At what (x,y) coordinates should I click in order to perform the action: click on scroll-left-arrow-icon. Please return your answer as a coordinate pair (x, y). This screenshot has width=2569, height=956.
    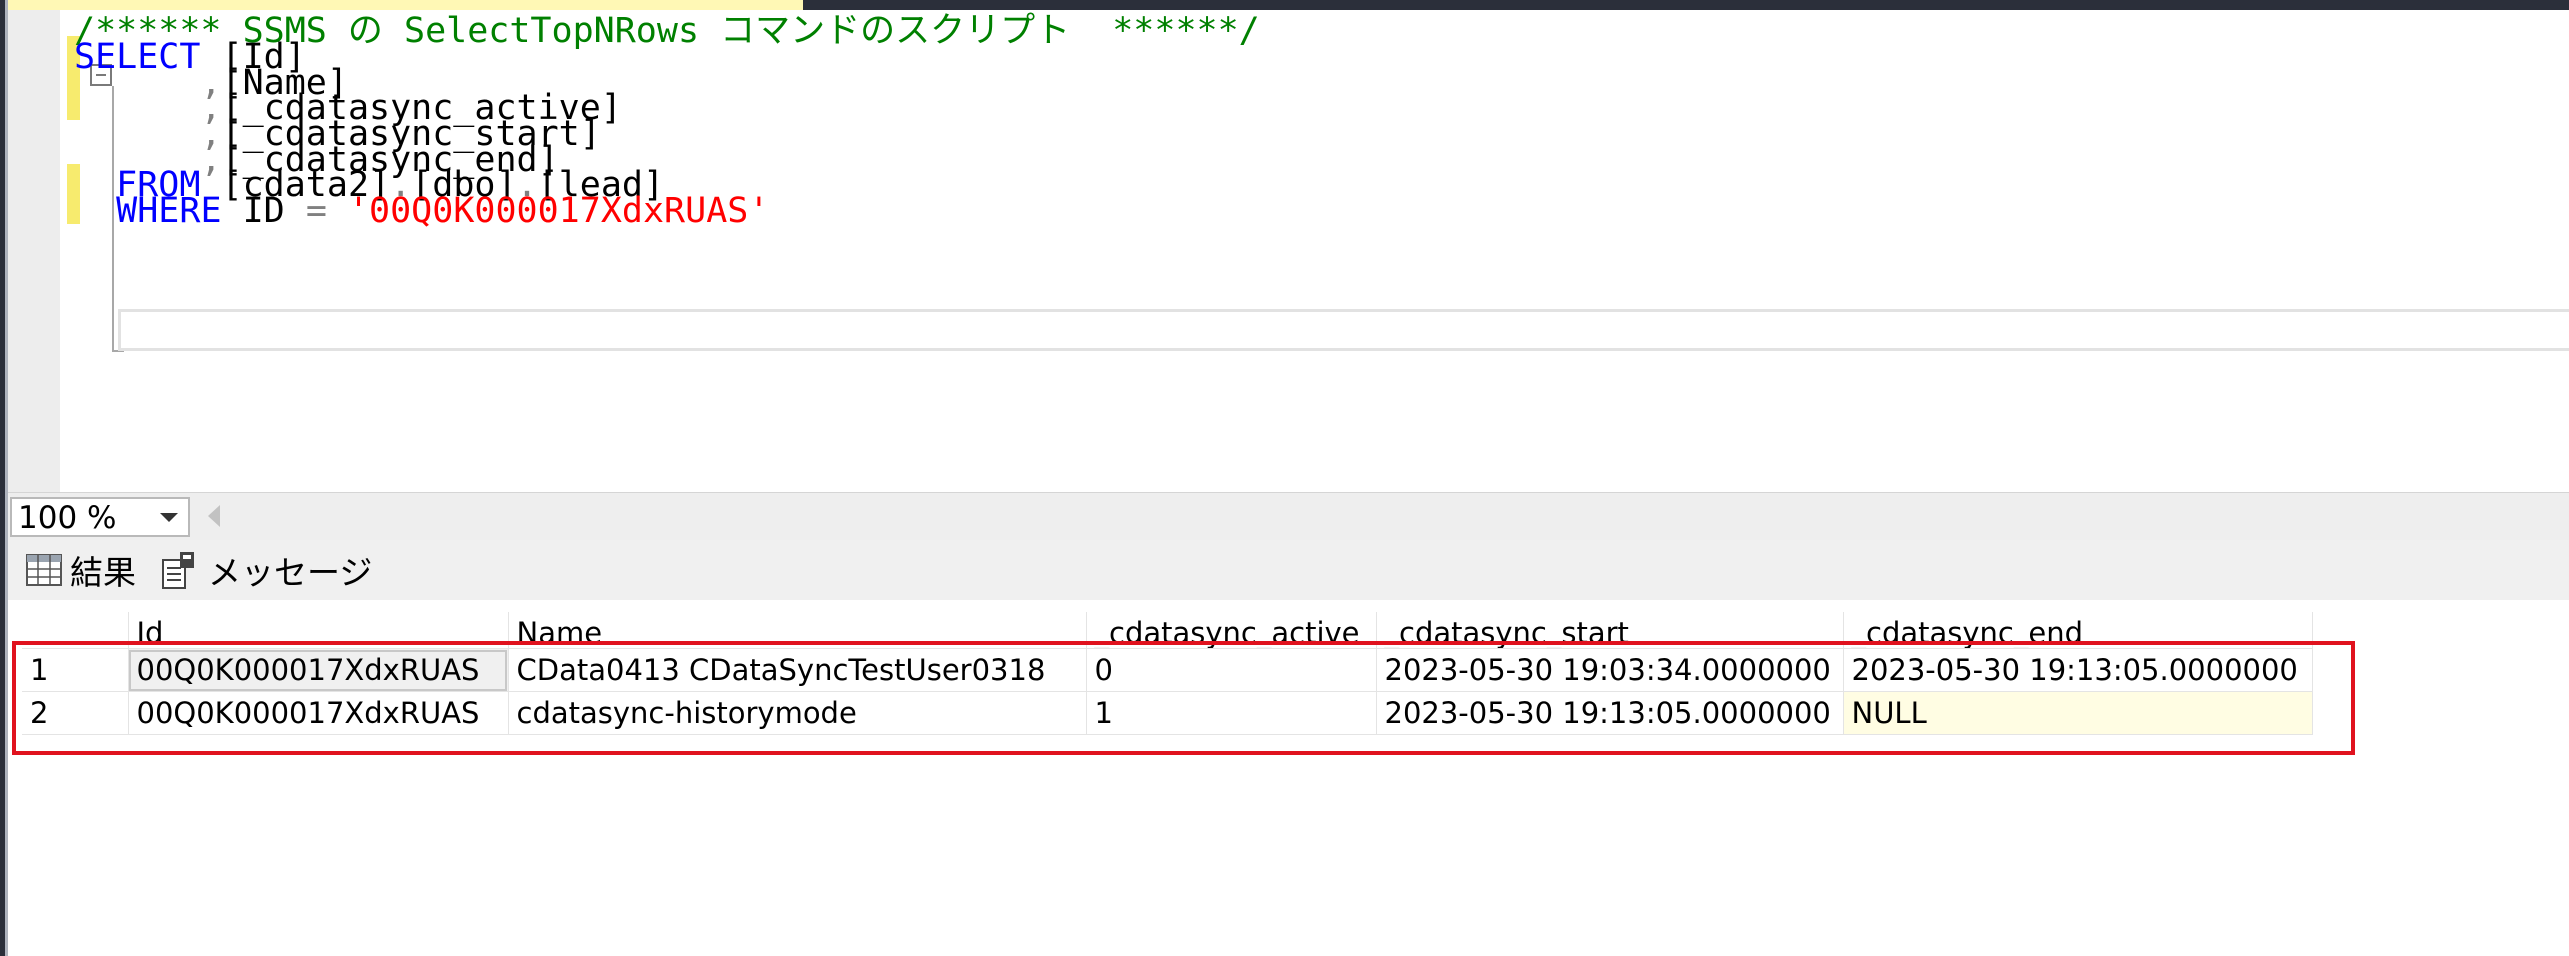
    Looking at the image, I should click on (214, 516).